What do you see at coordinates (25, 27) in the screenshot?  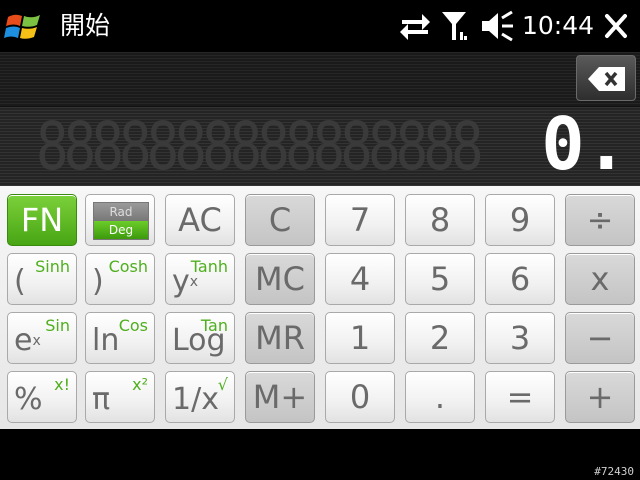 I see `windows-start-icon` at bounding box center [25, 27].